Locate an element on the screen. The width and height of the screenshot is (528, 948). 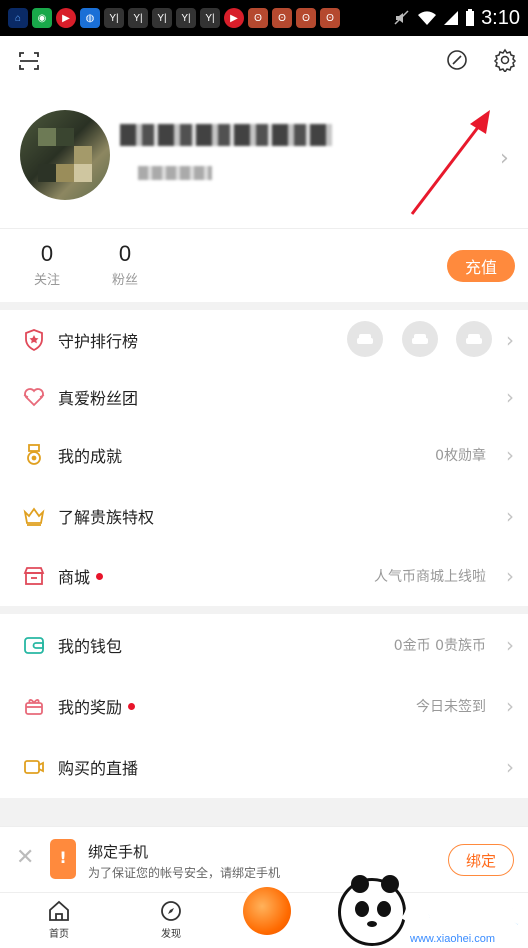
fans-stat: 0 粉丝 is located at coordinates (125, 264).